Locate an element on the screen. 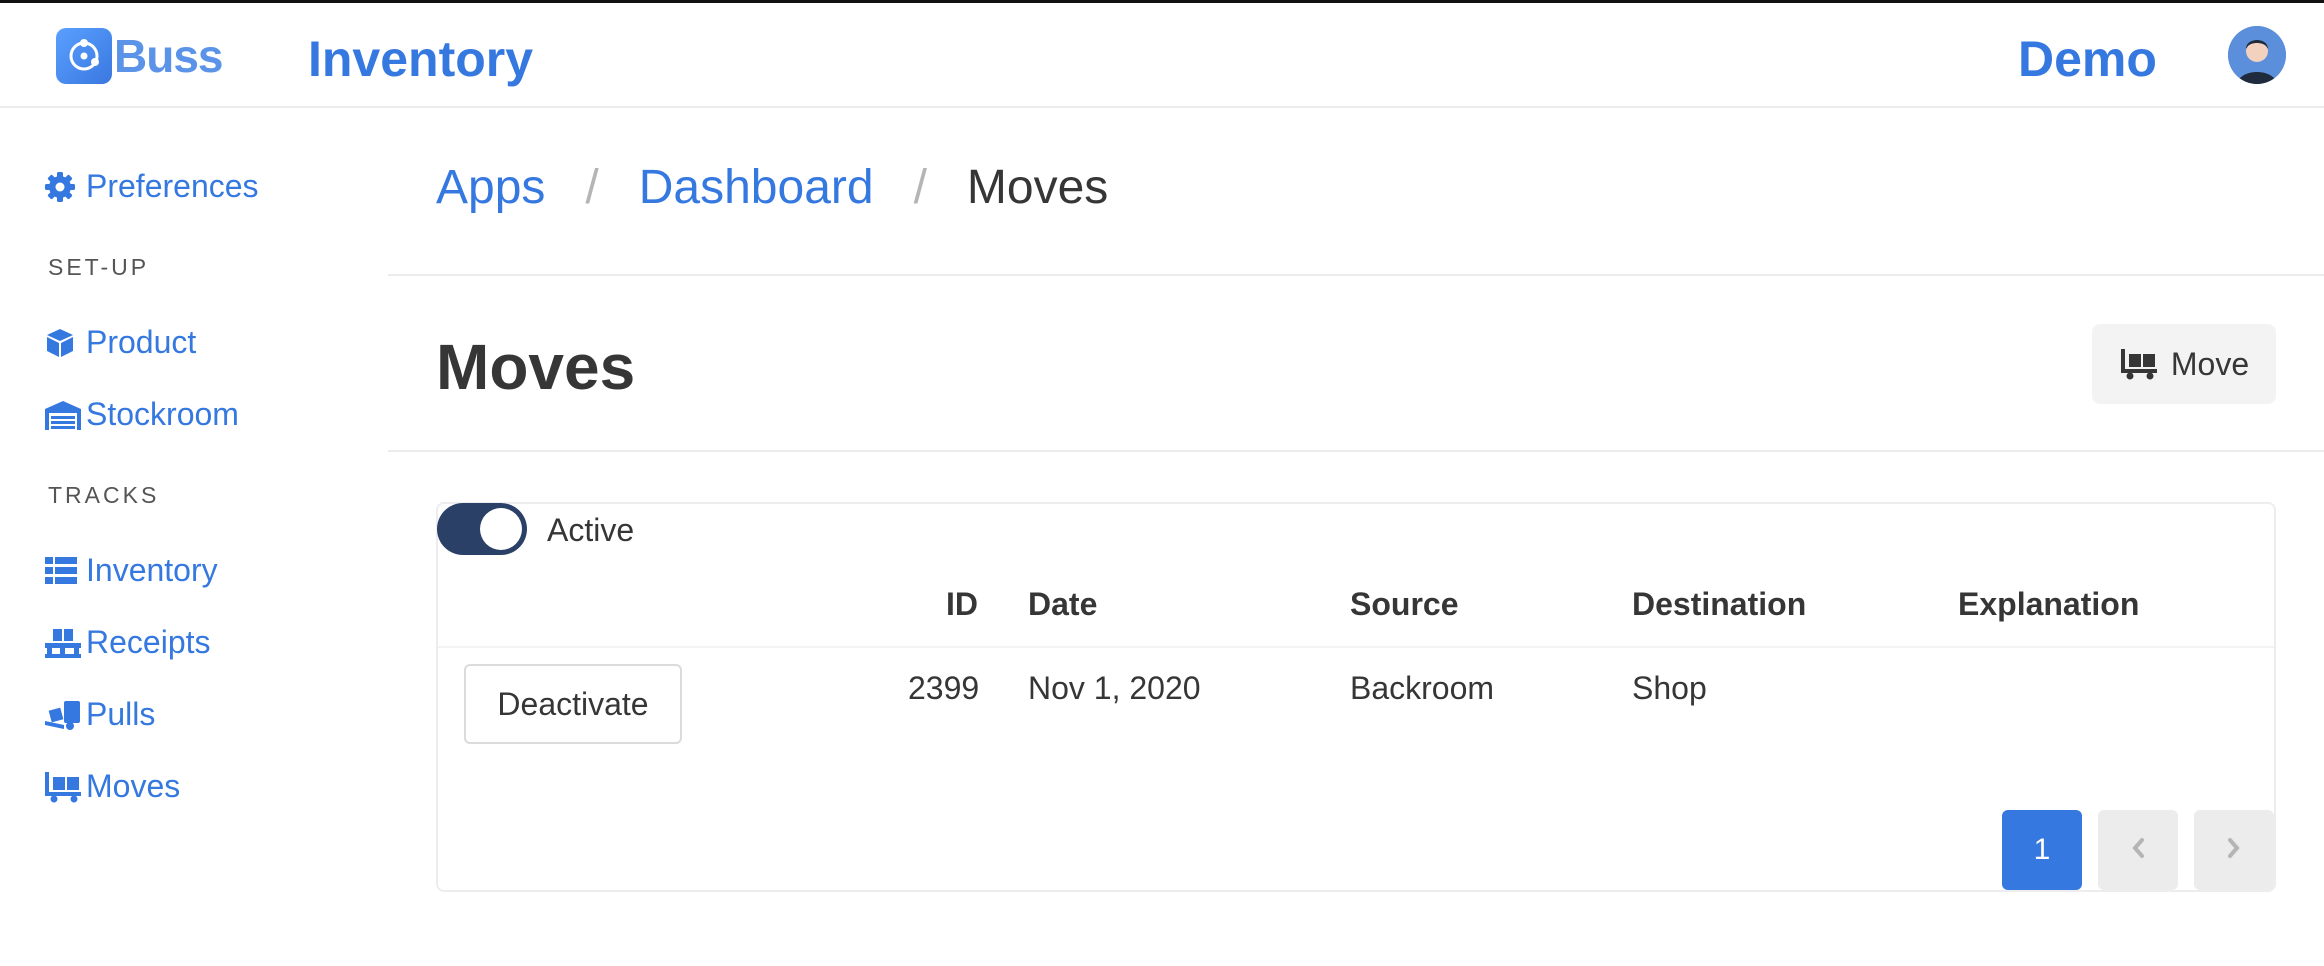  sidebar-item-receipts: Receipts is located at coordinates (127, 642).